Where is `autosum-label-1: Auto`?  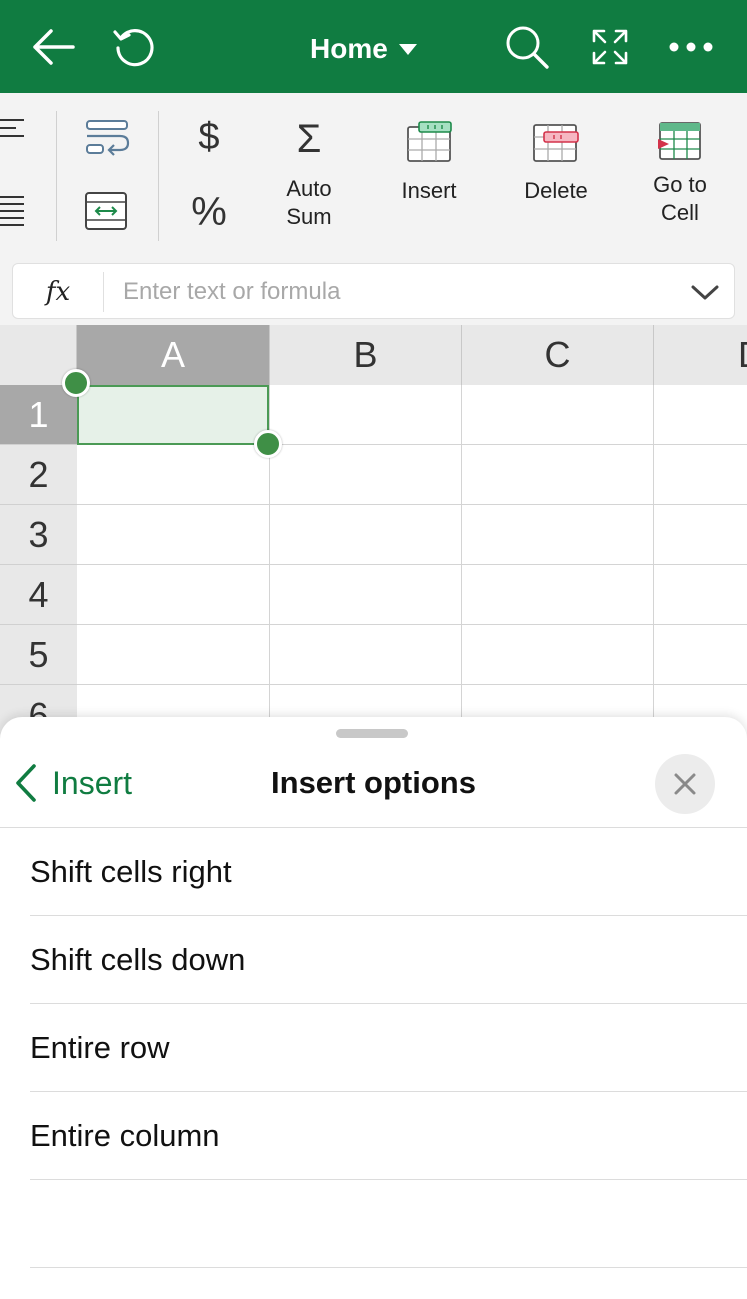
autosum-label-1: Auto is located at coordinates (309, 188).